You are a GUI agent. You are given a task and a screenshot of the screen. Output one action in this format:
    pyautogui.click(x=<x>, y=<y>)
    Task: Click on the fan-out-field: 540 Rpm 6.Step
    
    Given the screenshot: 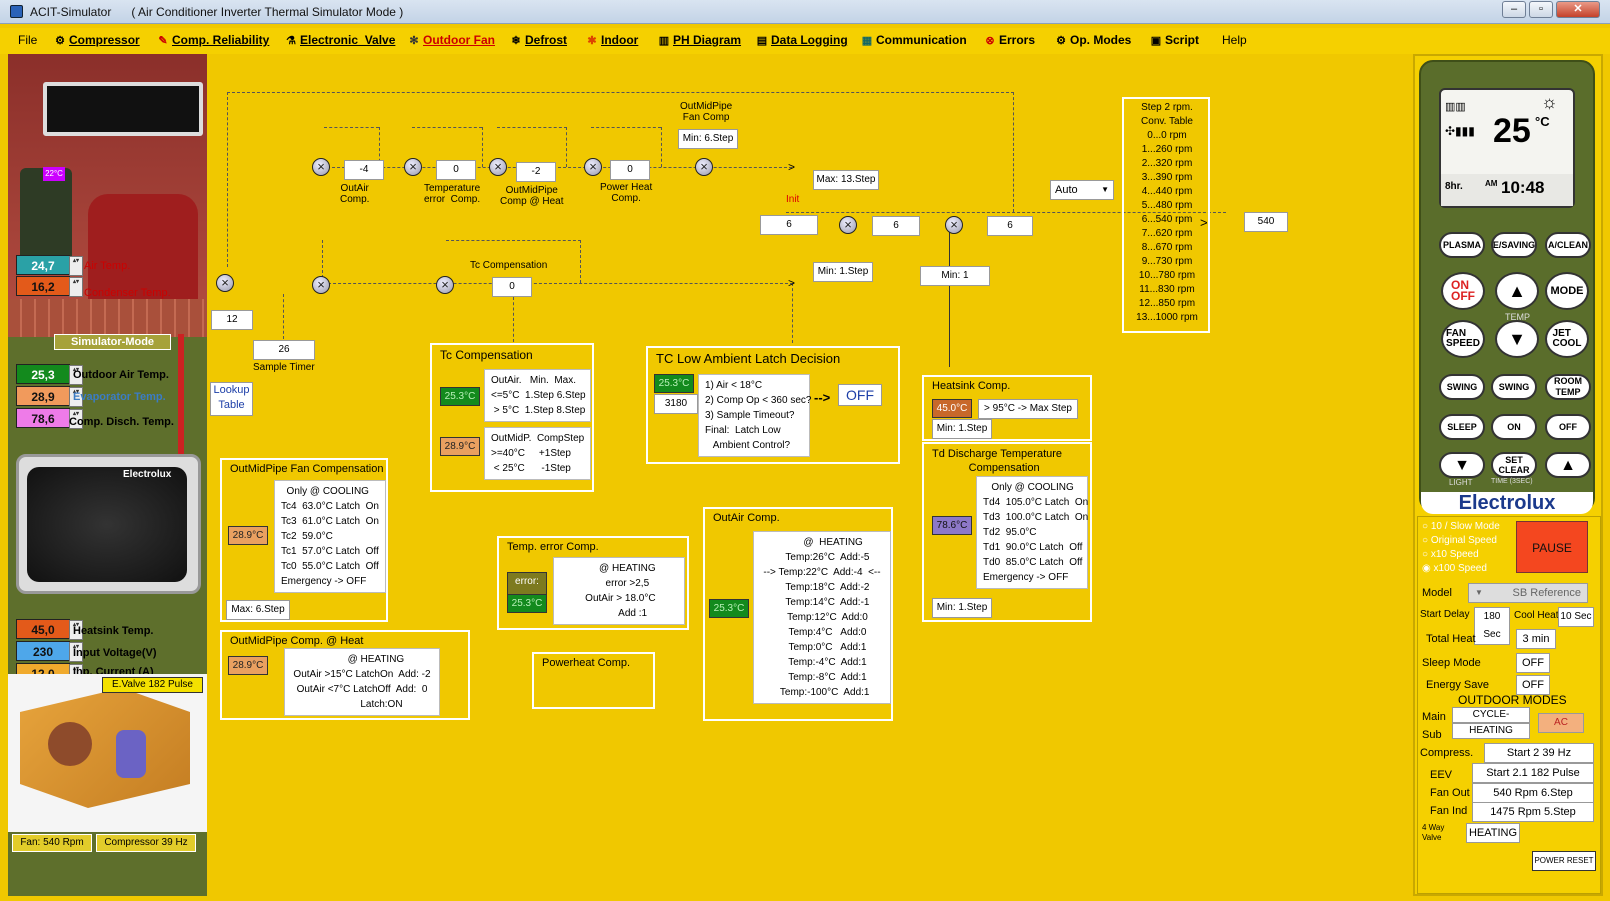 What is the action you would take?
    pyautogui.click(x=1533, y=793)
    